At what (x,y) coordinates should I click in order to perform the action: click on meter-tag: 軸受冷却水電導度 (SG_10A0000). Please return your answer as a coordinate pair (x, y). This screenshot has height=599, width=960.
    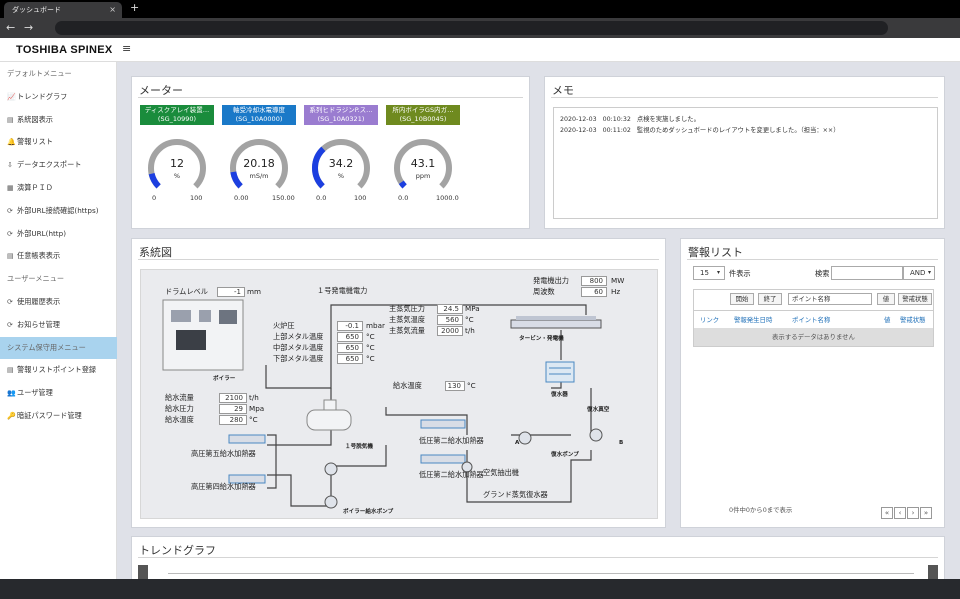
    Looking at the image, I should click on (259, 115).